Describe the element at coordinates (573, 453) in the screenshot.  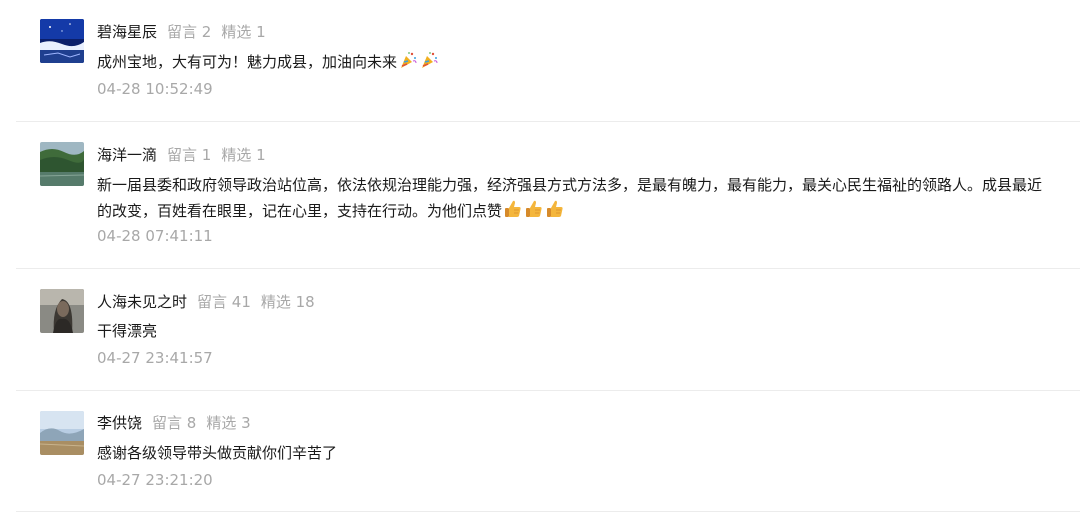
I see `comment-content: 感谢各级领导带头做贡献你们辛苦了` at that location.